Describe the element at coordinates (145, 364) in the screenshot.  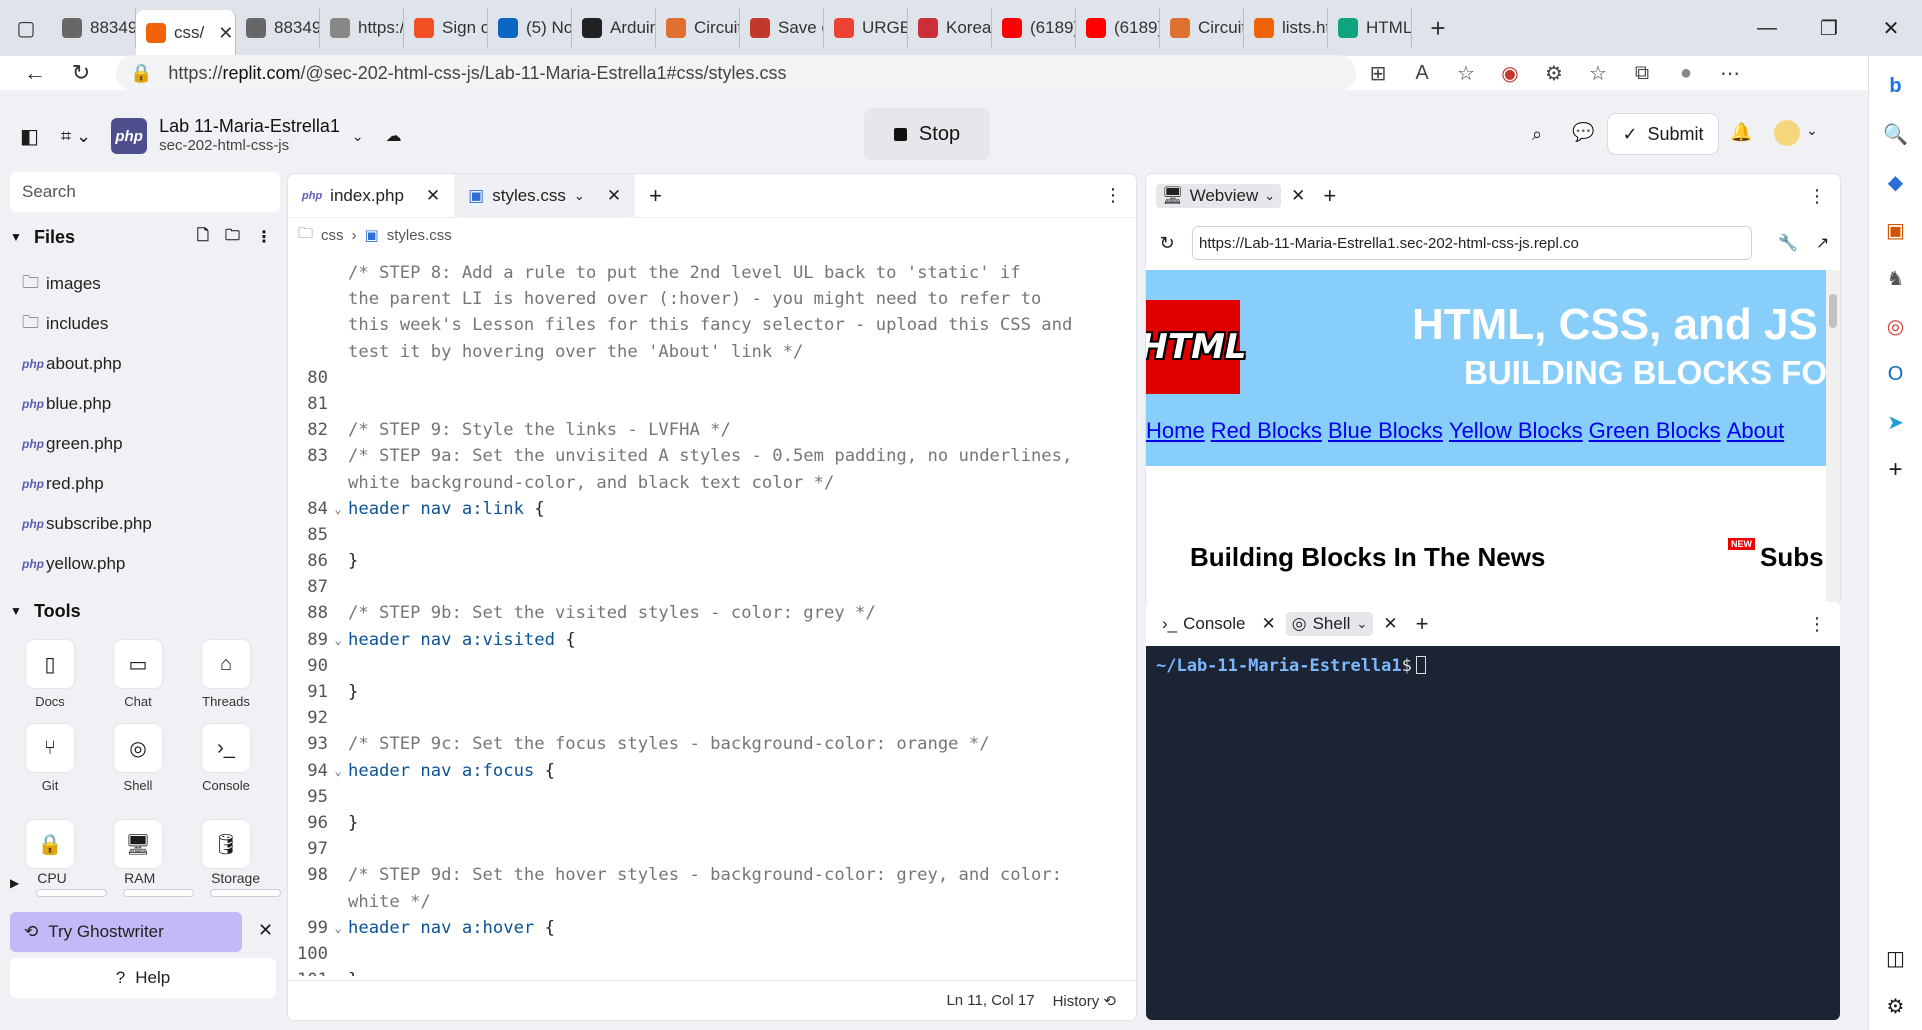
I see `file-item: php about.php` at that location.